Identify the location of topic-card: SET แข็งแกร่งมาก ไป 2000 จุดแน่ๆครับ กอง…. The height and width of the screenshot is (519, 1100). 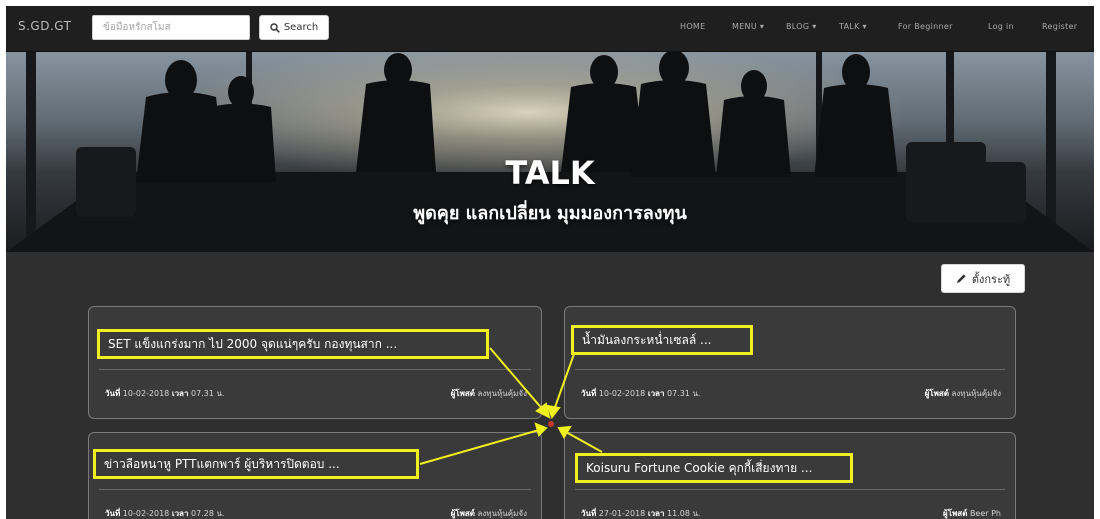
(315, 362).